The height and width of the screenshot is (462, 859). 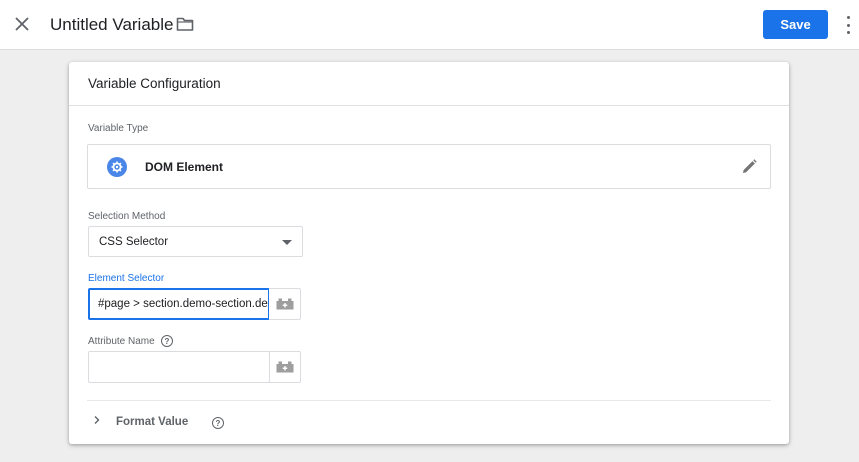 What do you see at coordinates (179, 367) in the screenshot?
I see `attribute-name-input` at bounding box center [179, 367].